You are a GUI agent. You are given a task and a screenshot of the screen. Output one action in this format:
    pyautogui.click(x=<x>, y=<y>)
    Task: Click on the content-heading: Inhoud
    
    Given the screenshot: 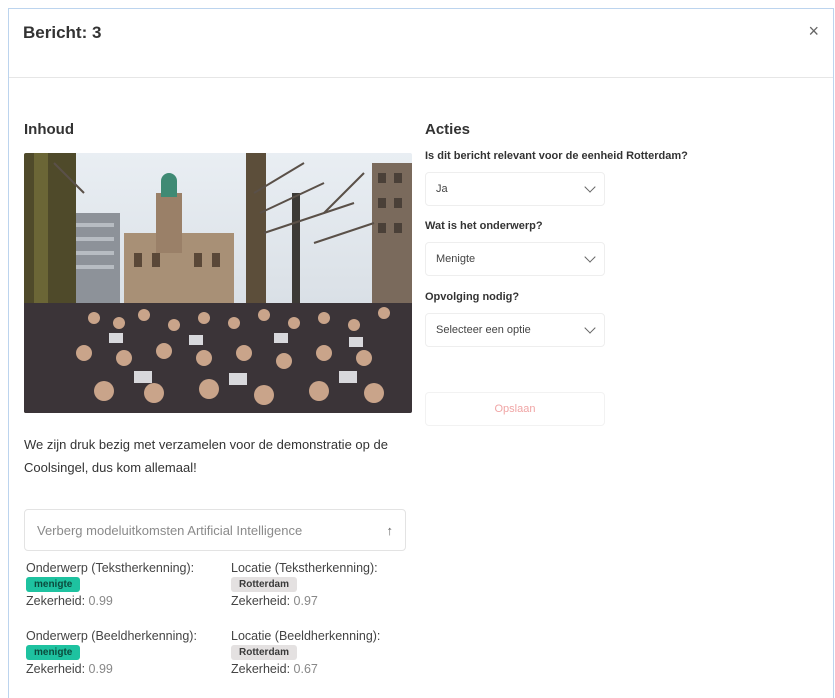 What is the action you would take?
    pyautogui.click(x=49, y=129)
    